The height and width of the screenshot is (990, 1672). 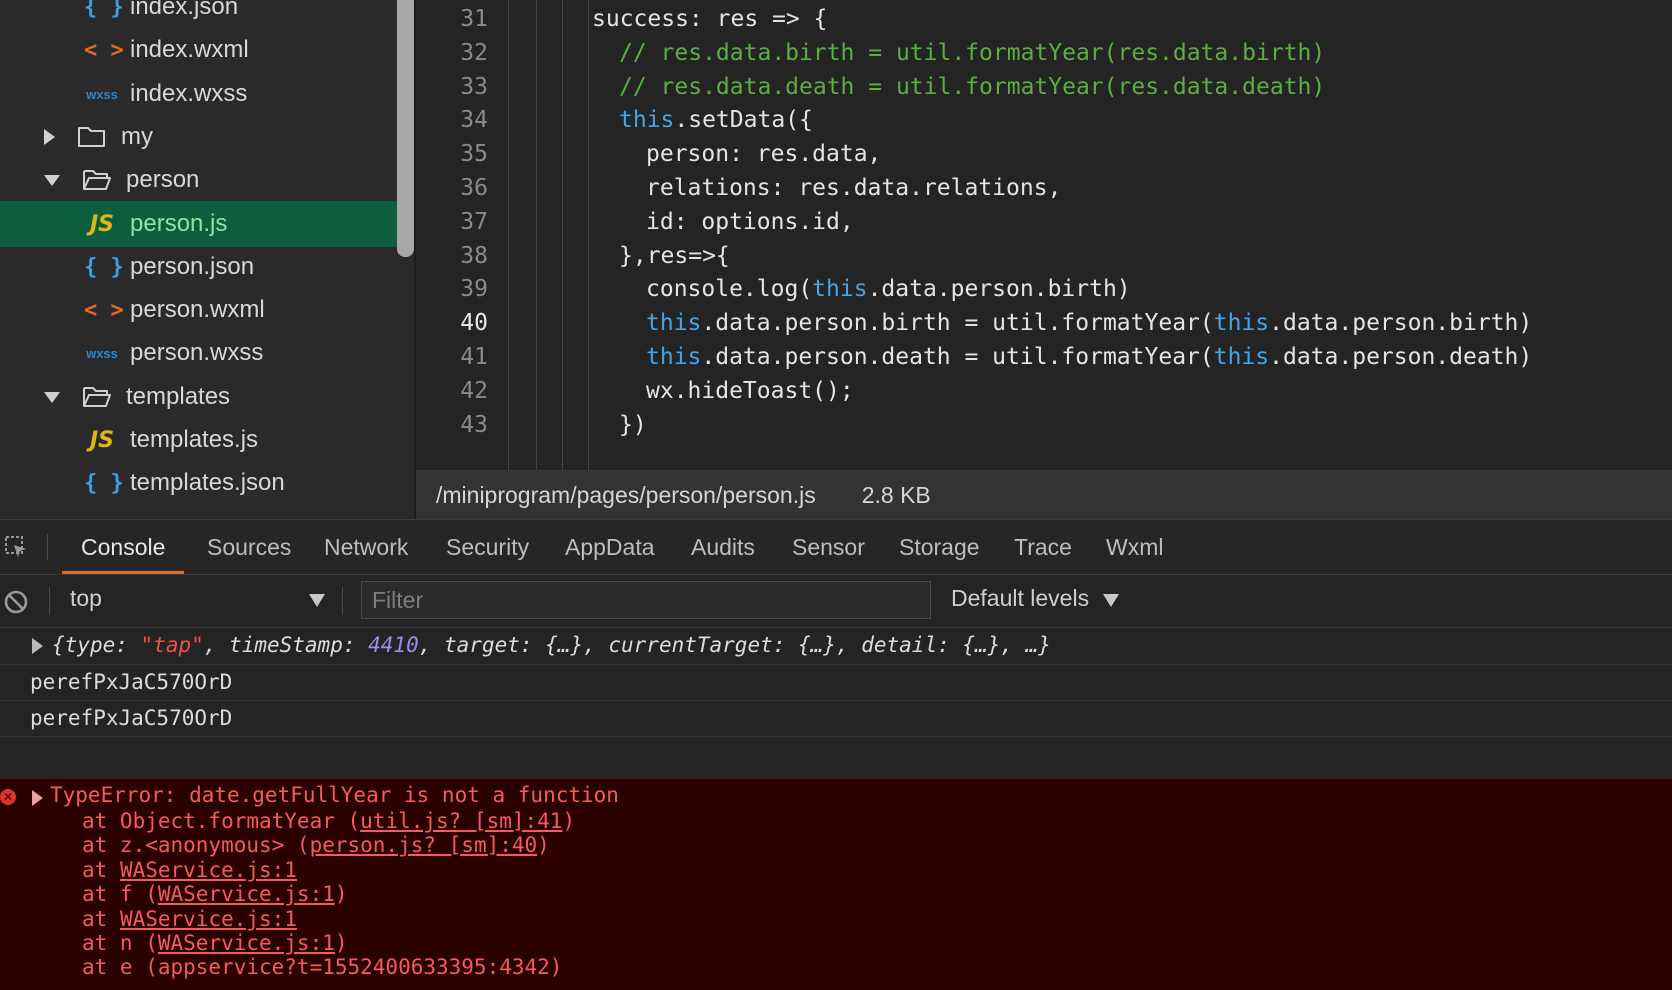 What do you see at coordinates (208, 180) in the screenshot?
I see `tree-item-person: person` at bounding box center [208, 180].